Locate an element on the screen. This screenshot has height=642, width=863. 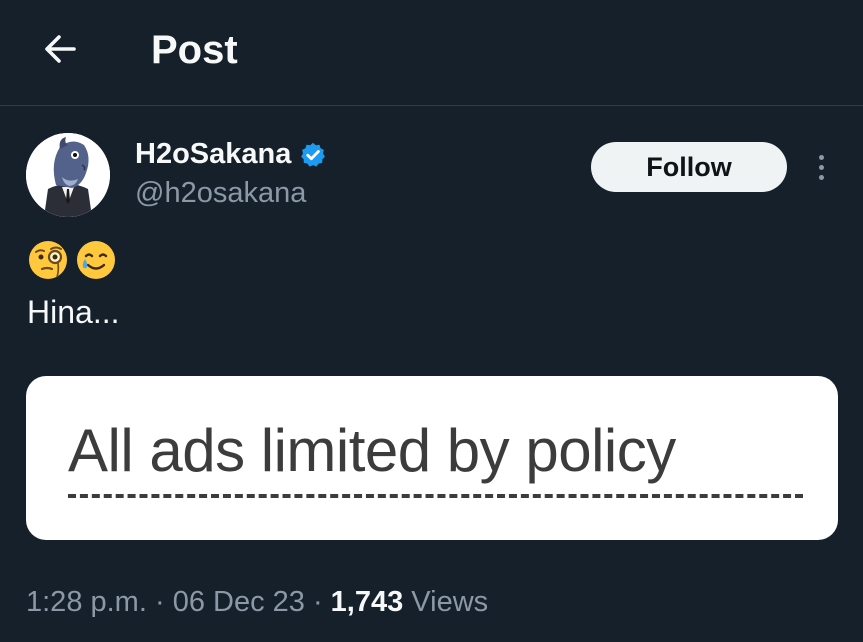
verified-badge-icon is located at coordinates (313, 154).